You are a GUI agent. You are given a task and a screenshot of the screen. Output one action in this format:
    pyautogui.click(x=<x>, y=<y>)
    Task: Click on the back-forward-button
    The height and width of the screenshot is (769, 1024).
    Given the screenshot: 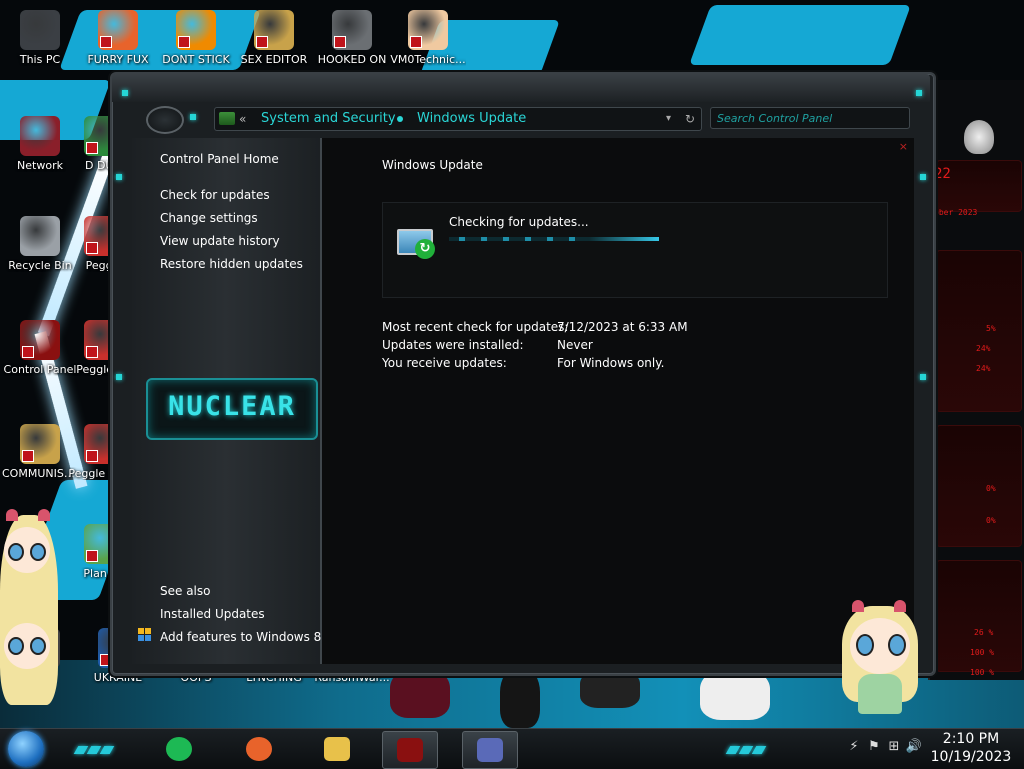 What is the action you would take?
    pyautogui.click(x=165, y=120)
    